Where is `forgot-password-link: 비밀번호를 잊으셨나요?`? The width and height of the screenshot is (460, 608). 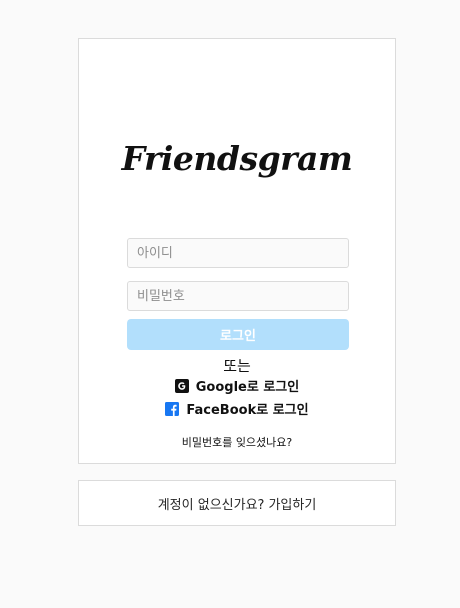 forgot-password-link: 비밀번호를 잊으셨나요? is located at coordinates (237, 442).